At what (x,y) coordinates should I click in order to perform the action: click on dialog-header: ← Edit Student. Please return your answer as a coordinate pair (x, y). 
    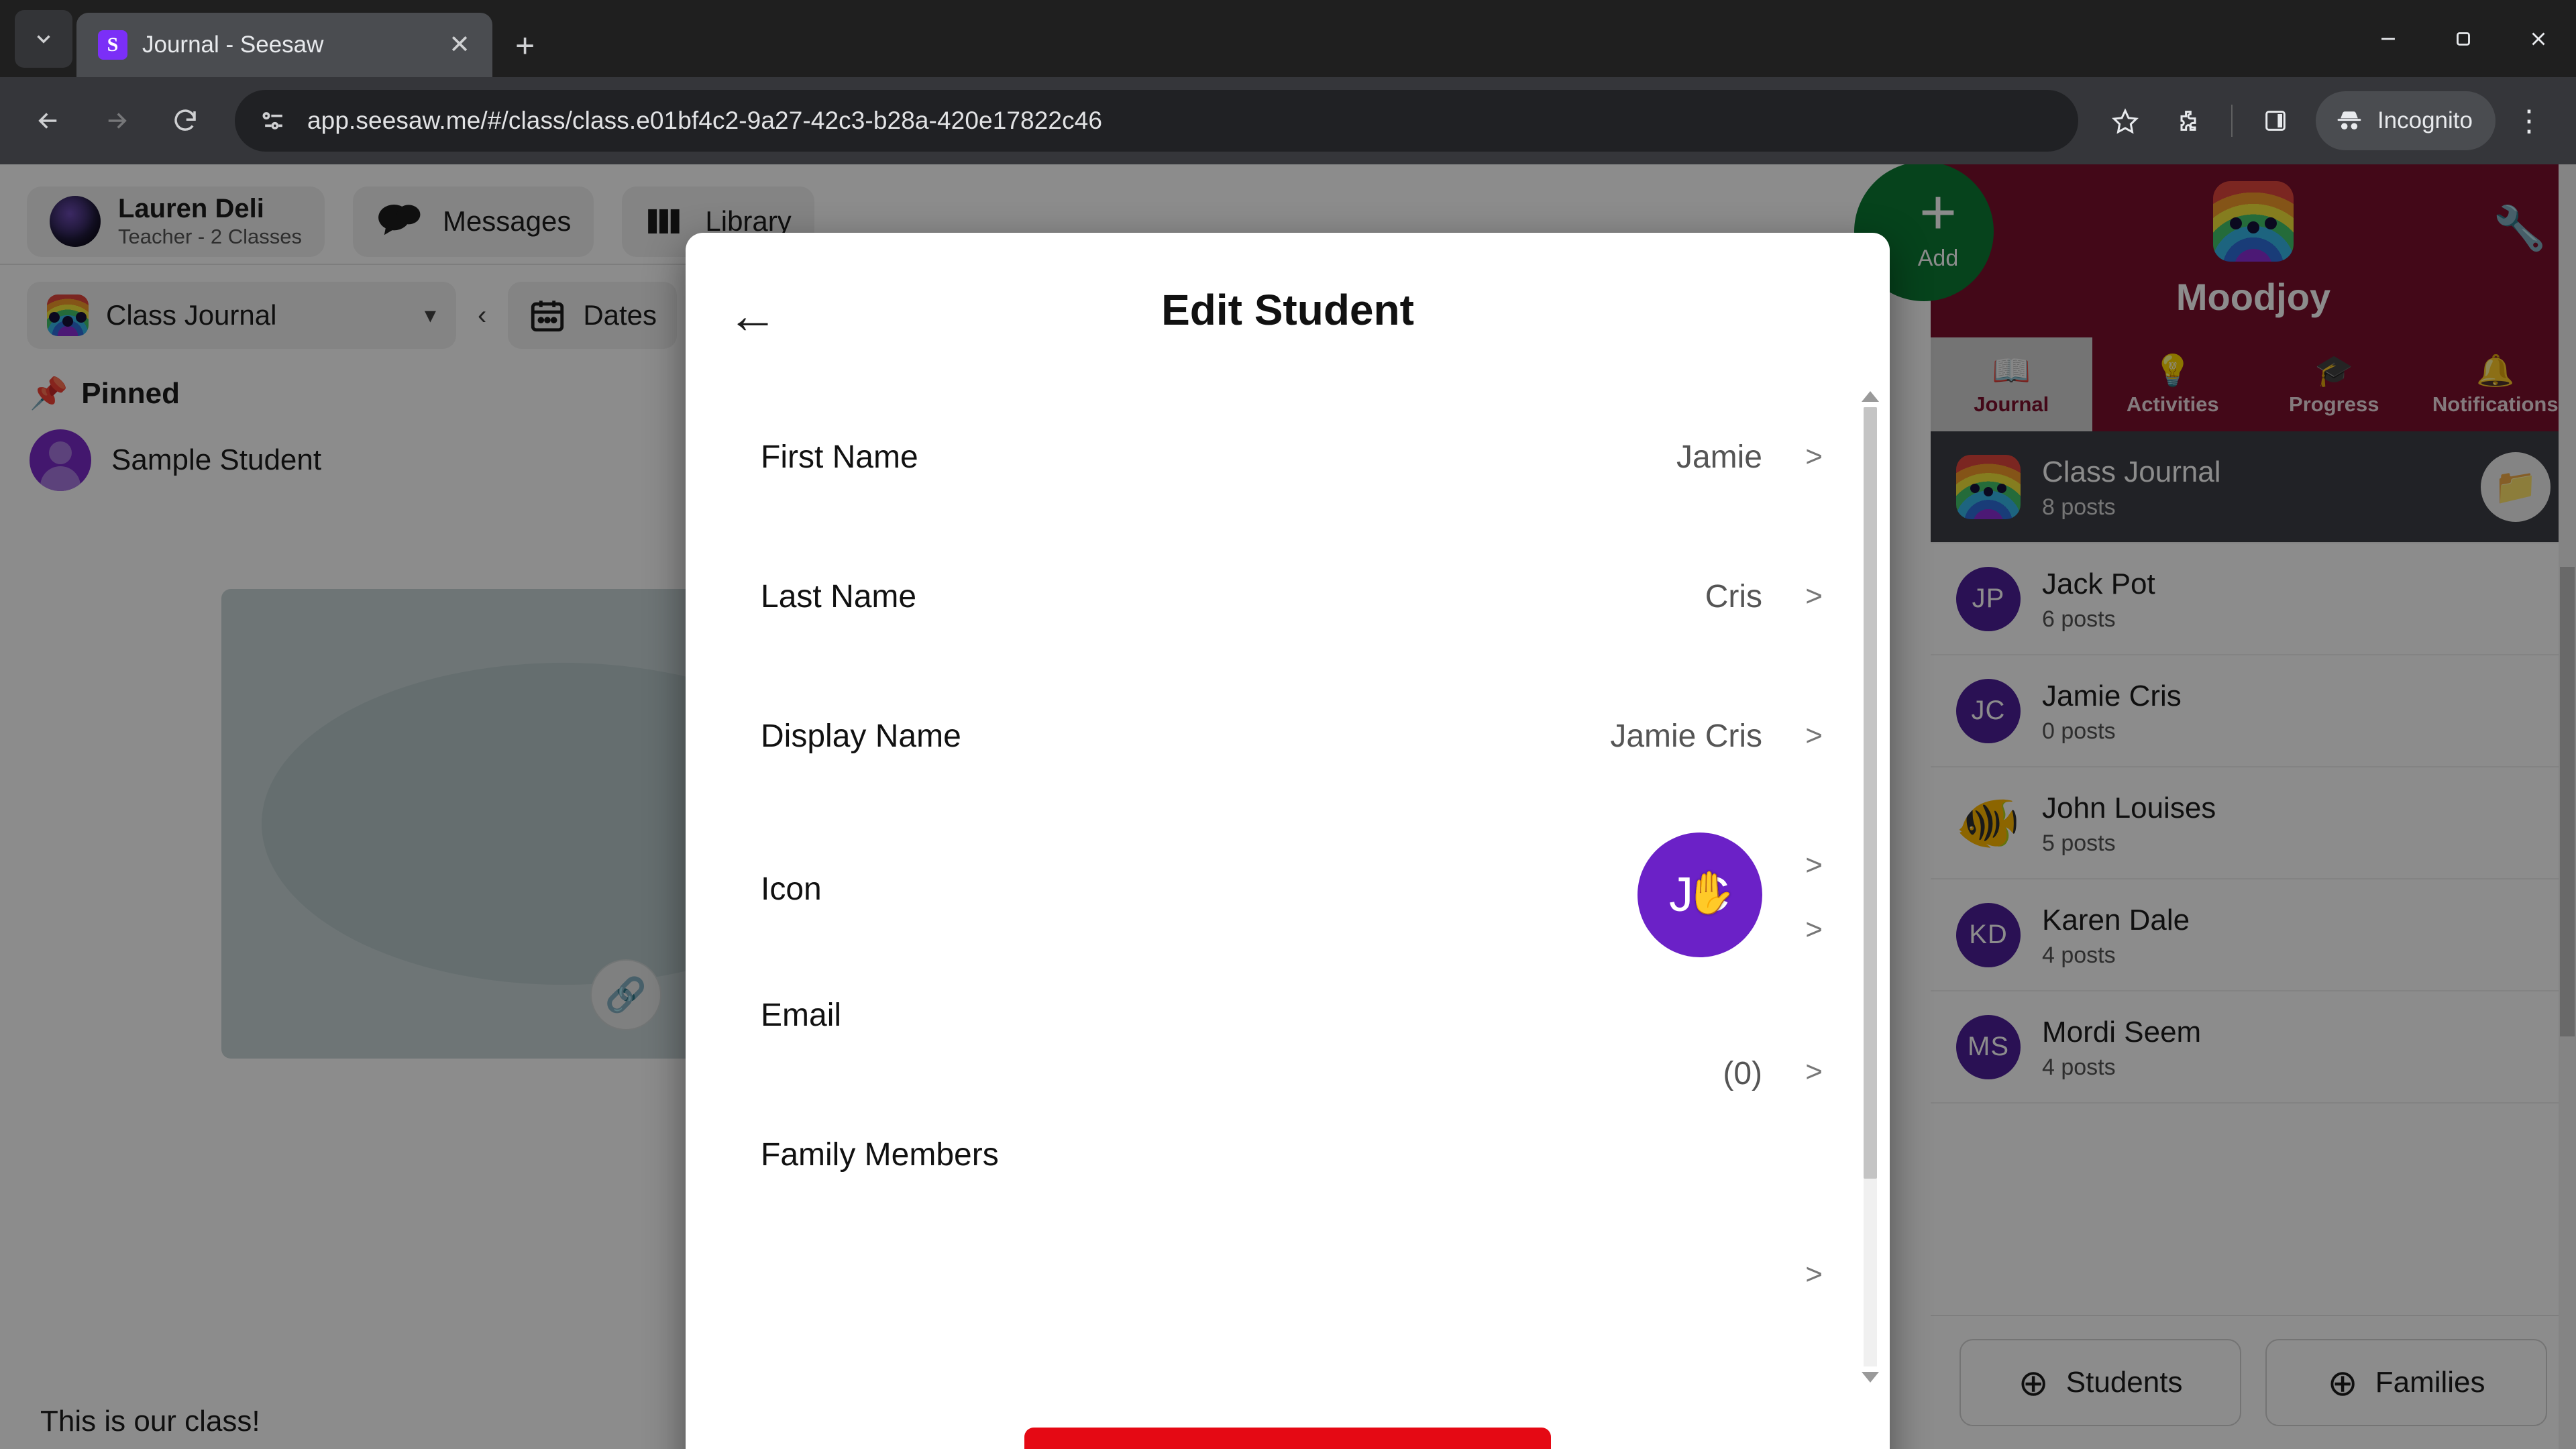
    Looking at the image, I should click on (1288, 310).